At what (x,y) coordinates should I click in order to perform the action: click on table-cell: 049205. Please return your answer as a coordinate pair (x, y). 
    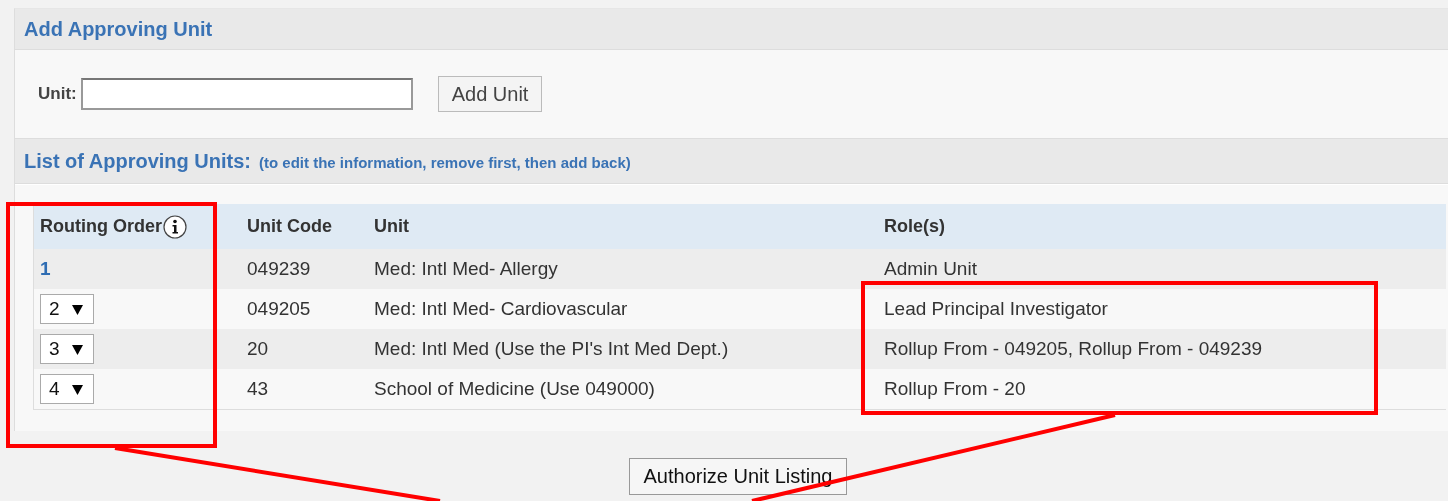
    Looking at the image, I should click on (304, 309).